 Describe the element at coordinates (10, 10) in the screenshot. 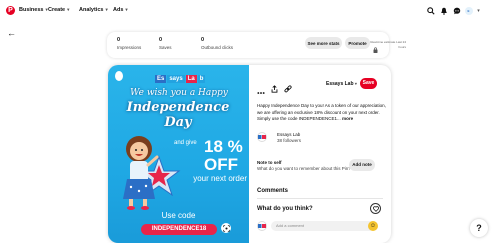

I see `pinterest-logo: P` at that location.